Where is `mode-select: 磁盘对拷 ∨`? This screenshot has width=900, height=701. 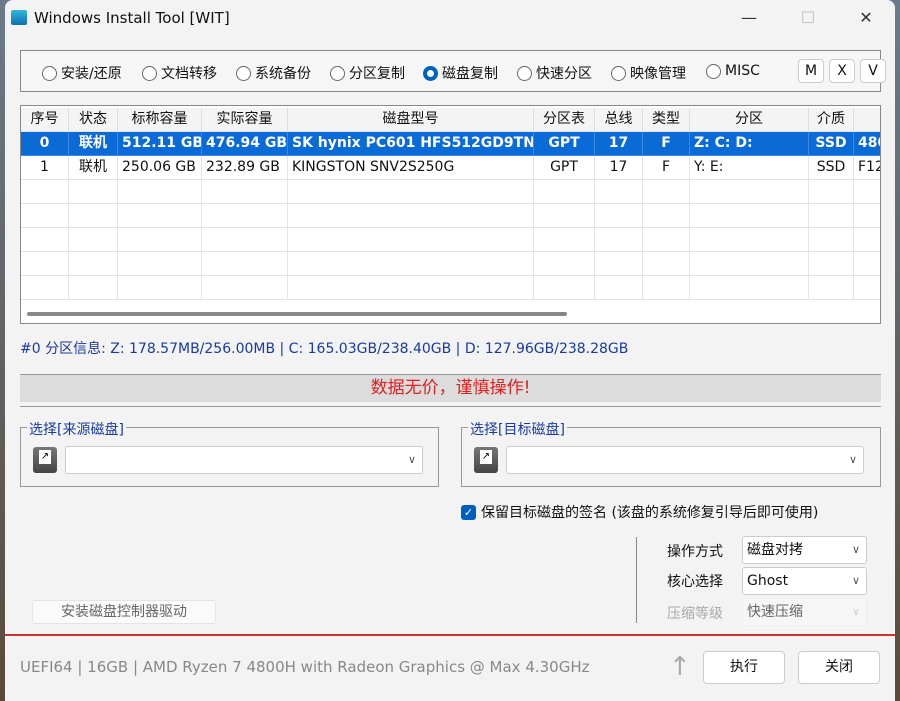 mode-select: 磁盘对拷 ∨ is located at coordinates (804, 550).